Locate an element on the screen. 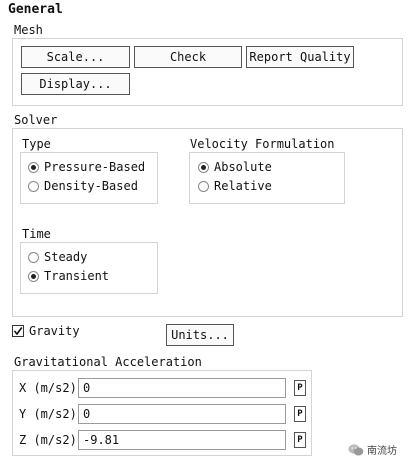 The height and width of the screenshot is (465, 414). radio-label: Density-Based is located at coordinates (91, 186).